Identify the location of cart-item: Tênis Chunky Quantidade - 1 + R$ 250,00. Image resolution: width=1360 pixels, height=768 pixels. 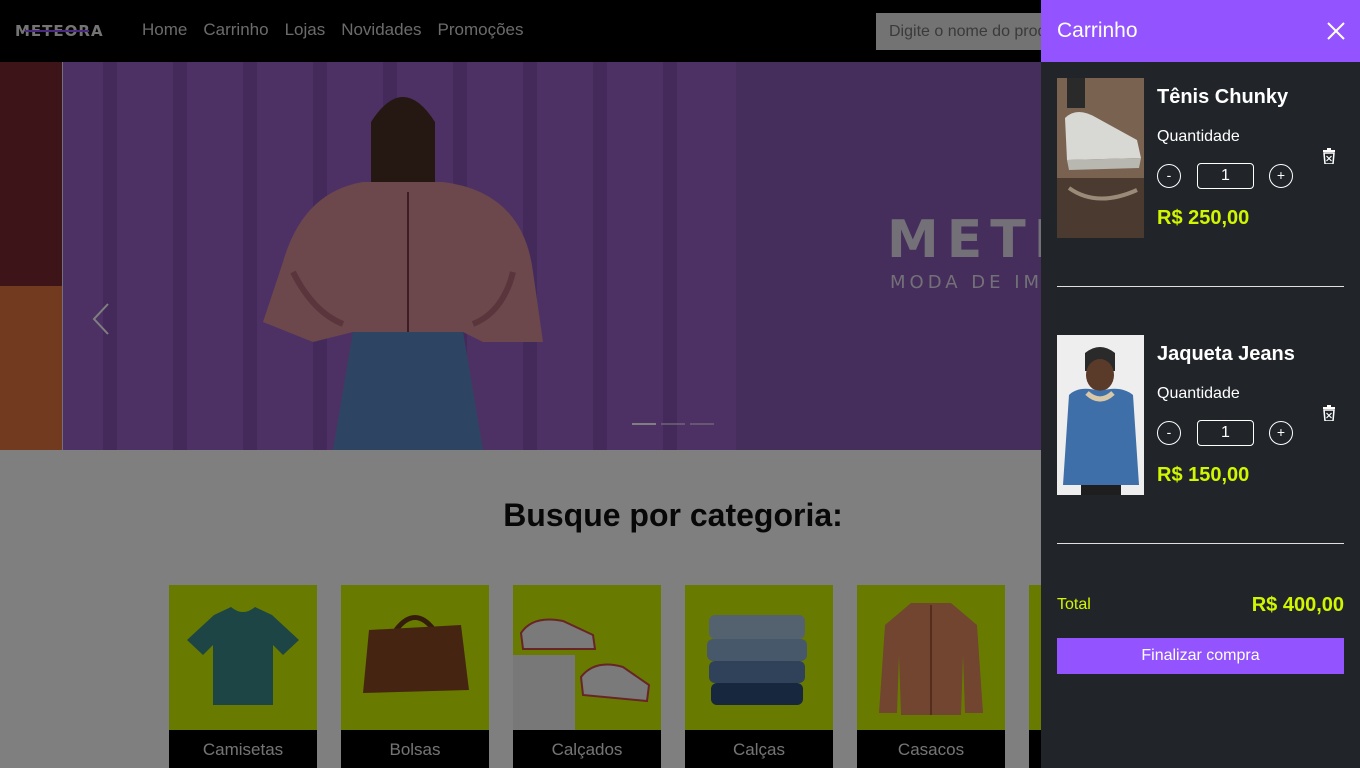
(1200, 158).